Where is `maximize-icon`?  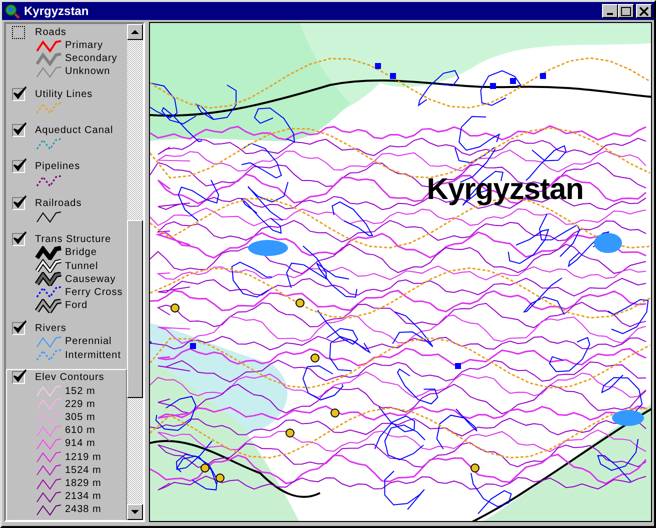 maximize-icon is located at coordinates (626, 11).